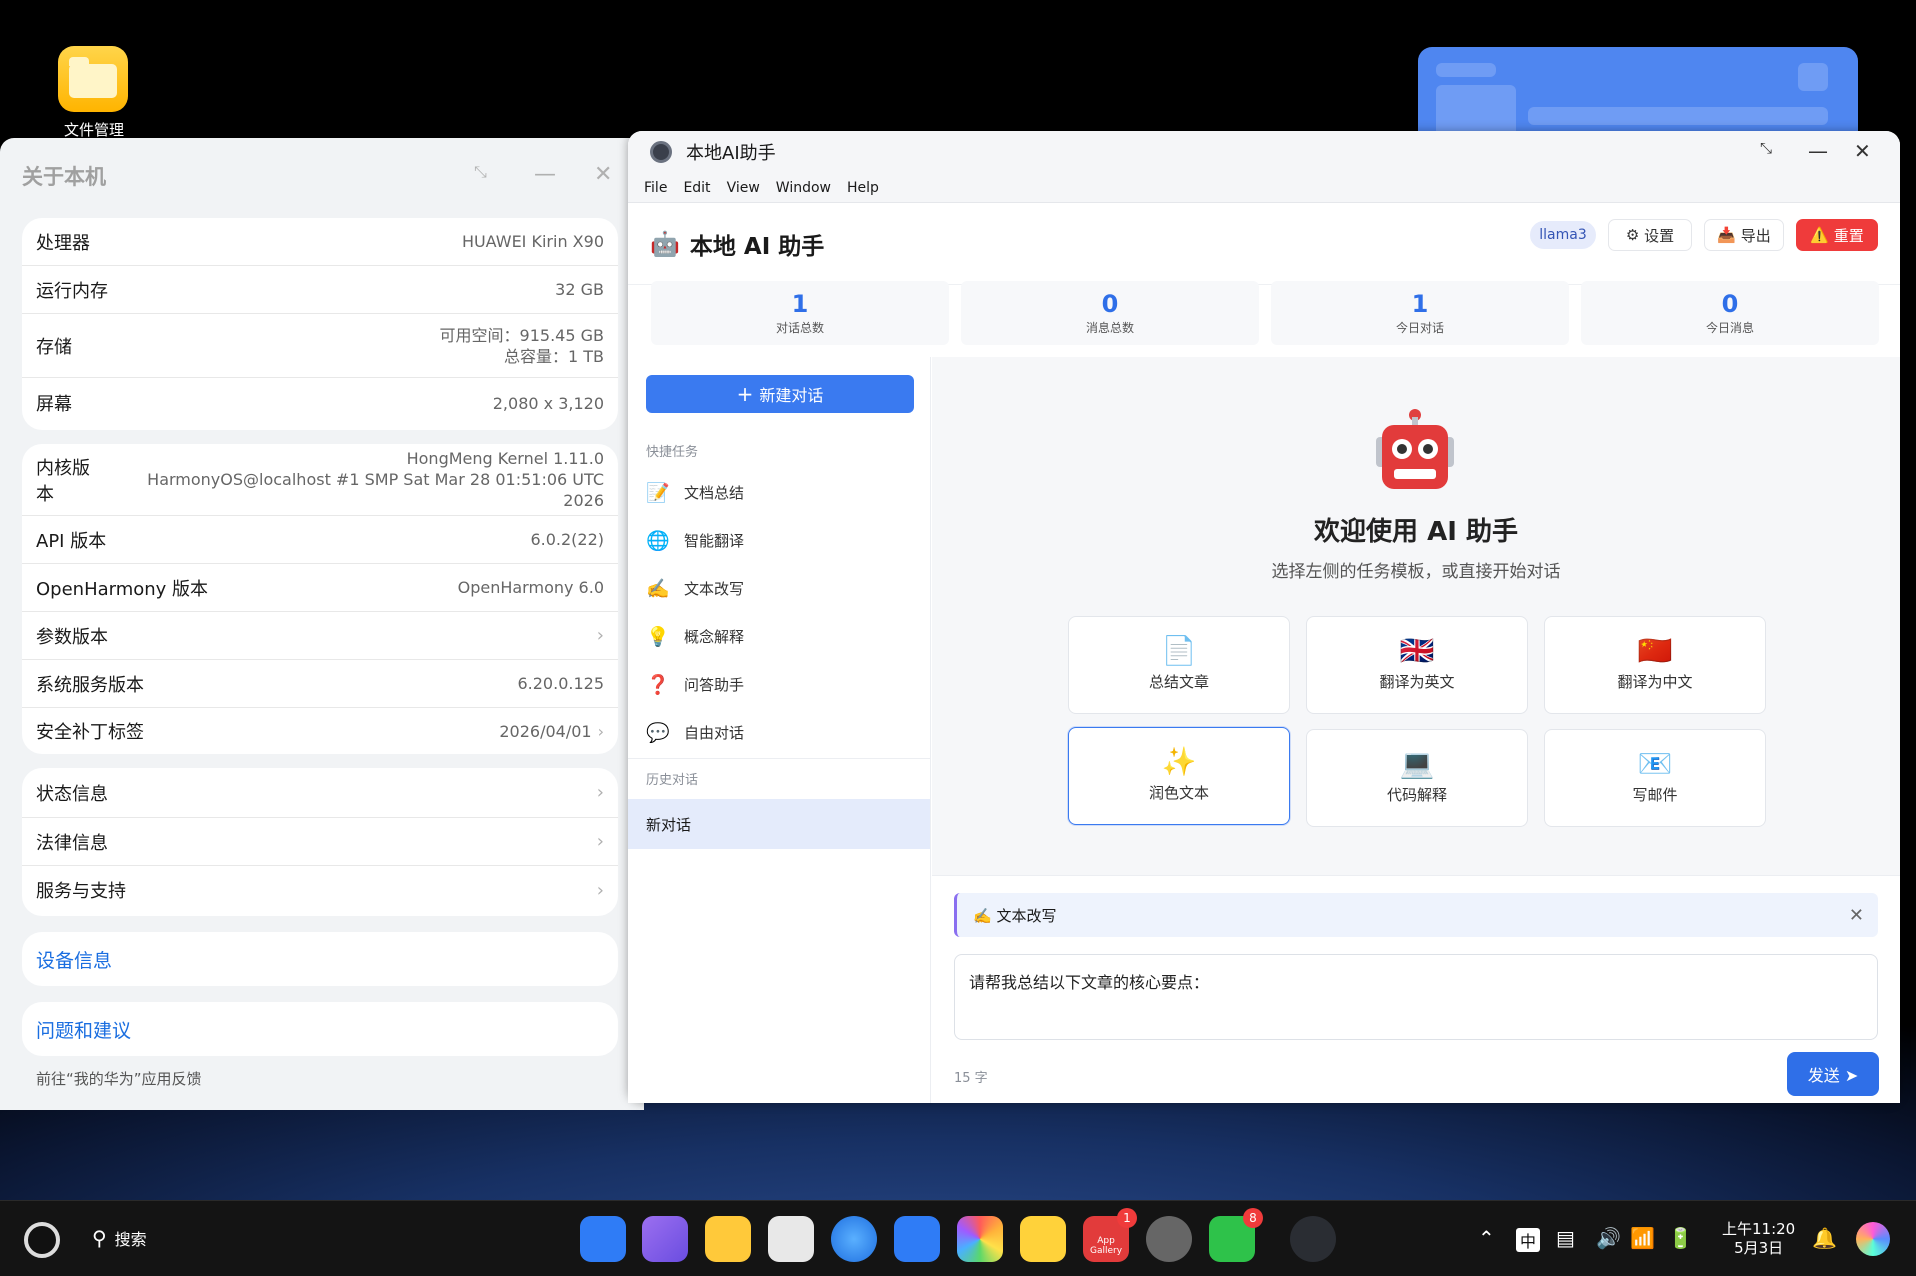 The width and height of the screenshot is (1916, 1276). I want to click on quick-tasks-heading: 快捷任务, so click(672, 452).